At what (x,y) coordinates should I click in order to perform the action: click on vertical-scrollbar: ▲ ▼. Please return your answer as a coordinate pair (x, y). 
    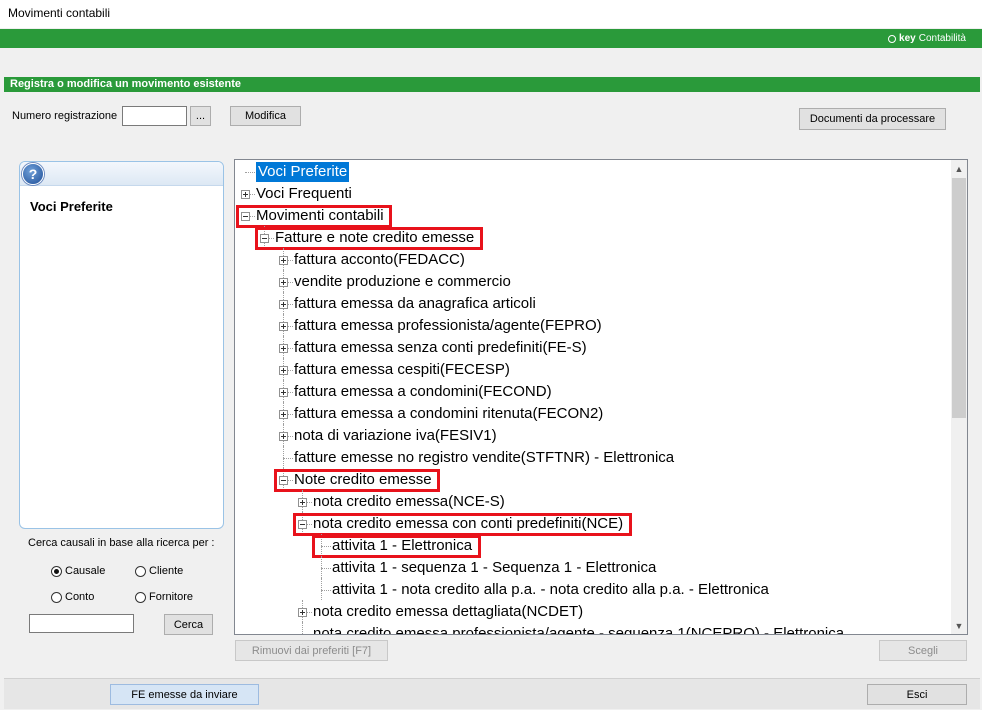
    Looking at the image, I should click on (959, 397).